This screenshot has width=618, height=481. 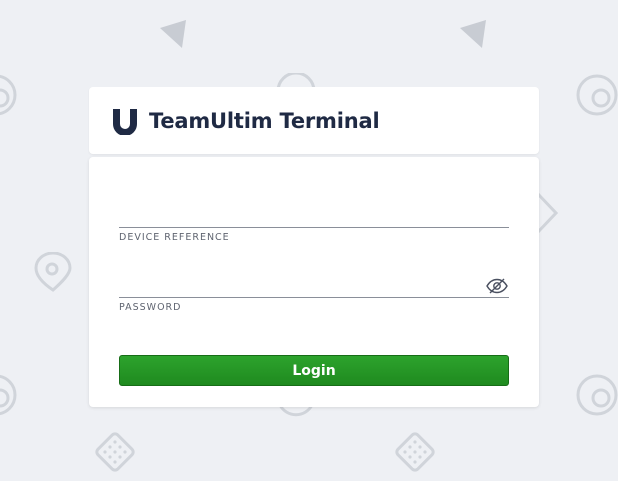 I want to click on device-reference-input, so click(x=314, y=212).